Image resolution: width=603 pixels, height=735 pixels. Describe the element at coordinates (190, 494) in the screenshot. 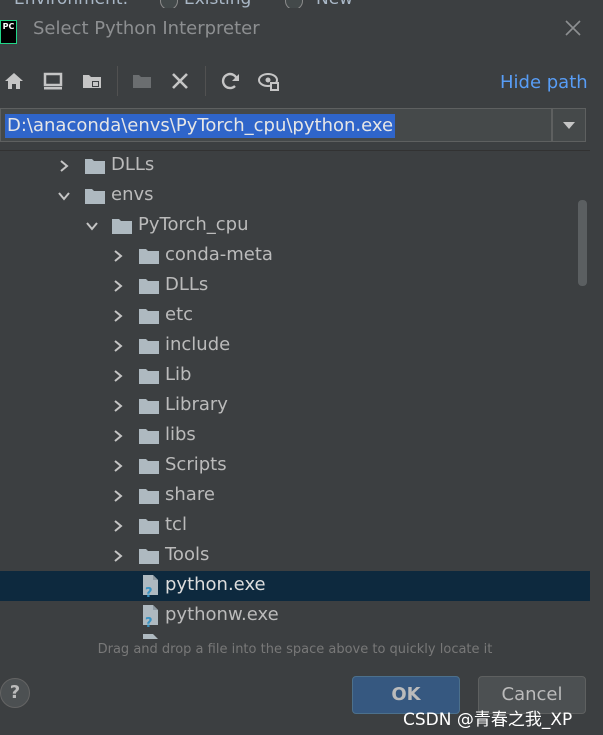

I see `tree-row-label: share` at that location.